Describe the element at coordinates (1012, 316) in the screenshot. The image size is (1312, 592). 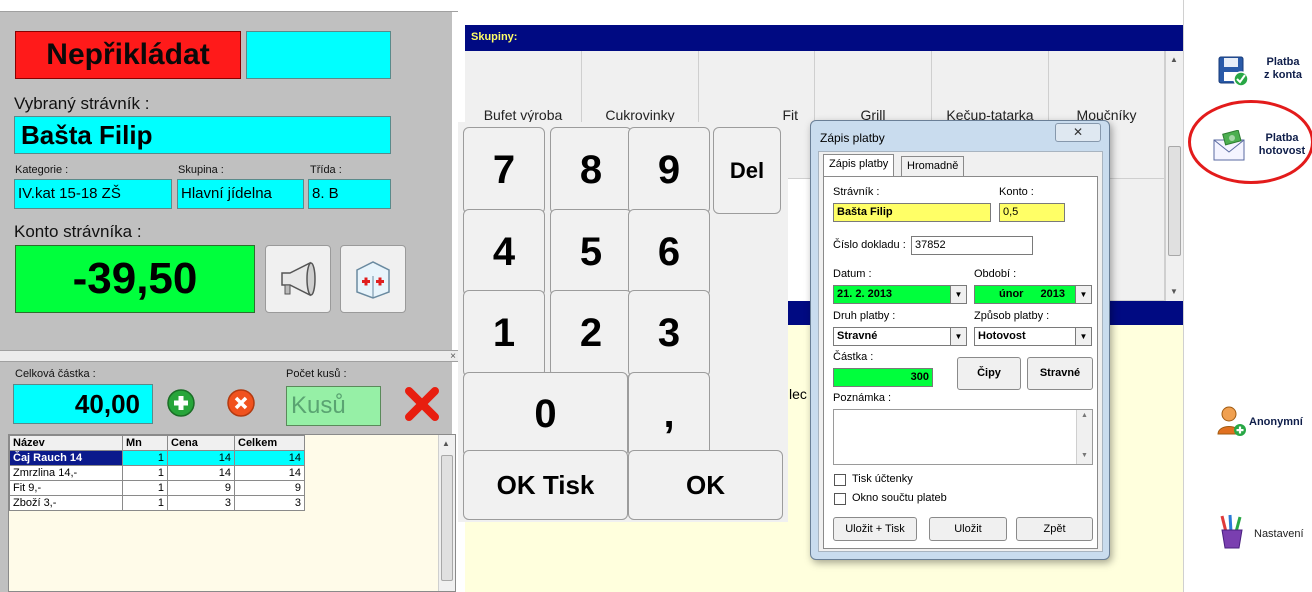
I see `payment-method-label: Způsob platby :` at that location.